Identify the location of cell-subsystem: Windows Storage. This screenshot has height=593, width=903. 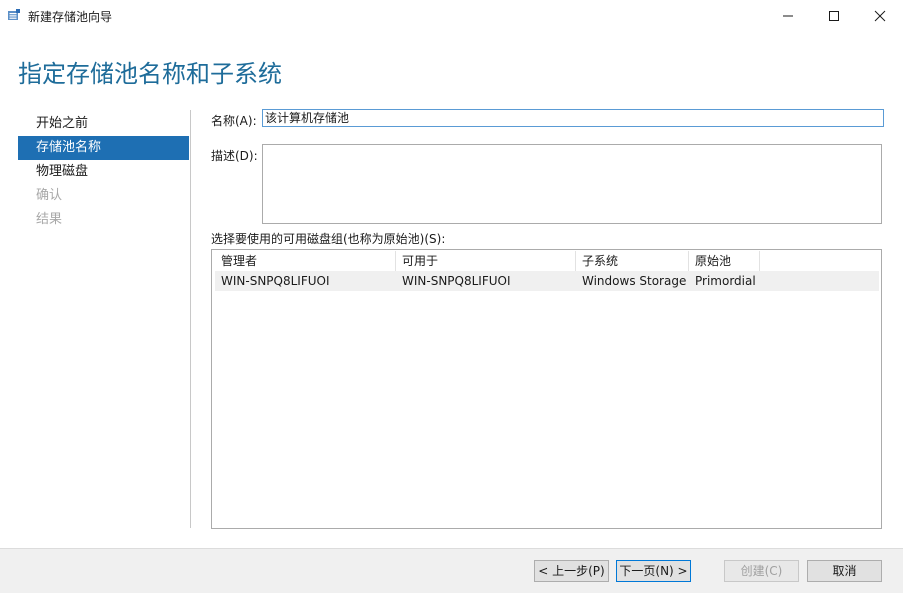
(634, 281).